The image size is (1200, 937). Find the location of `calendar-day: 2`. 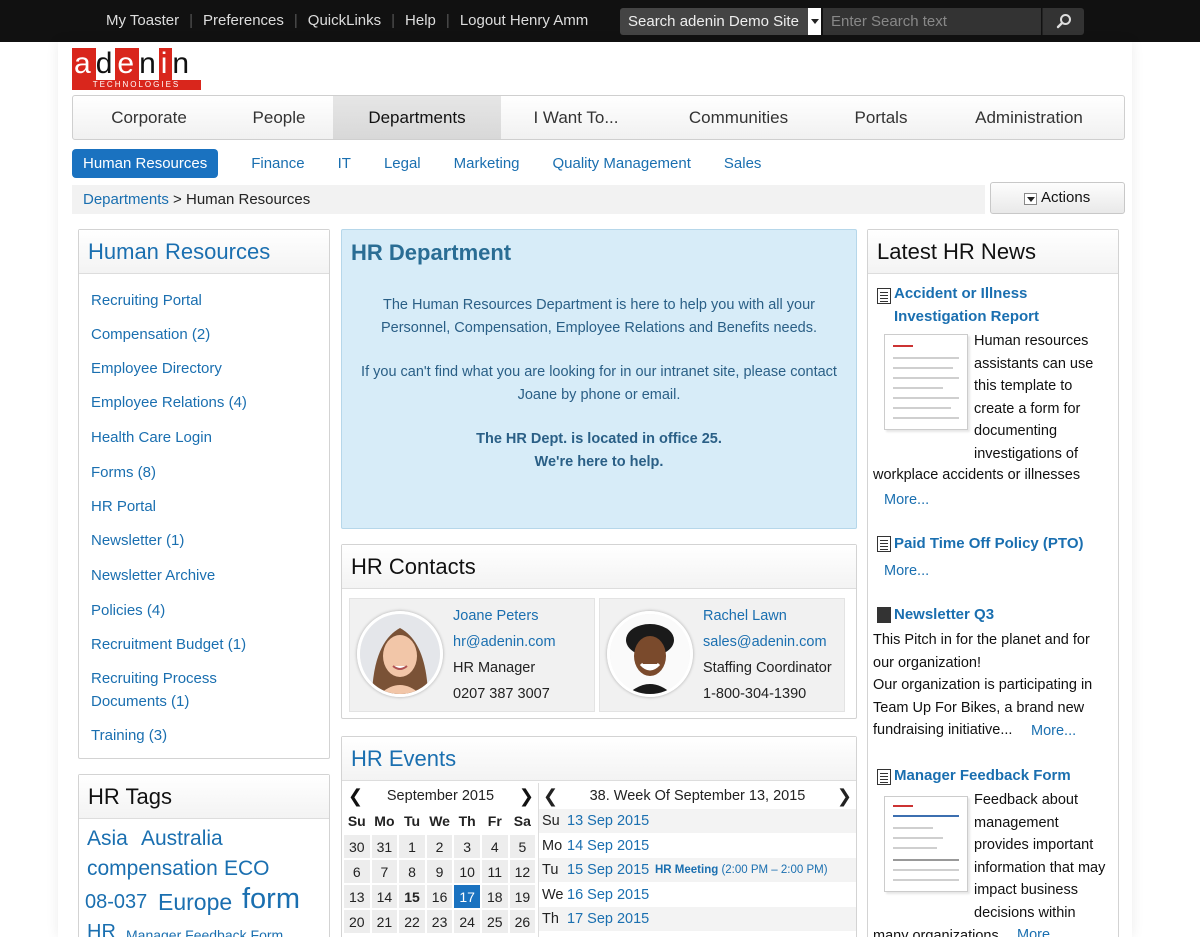

calendar-day: 2 is located at coordinates (439, 846).